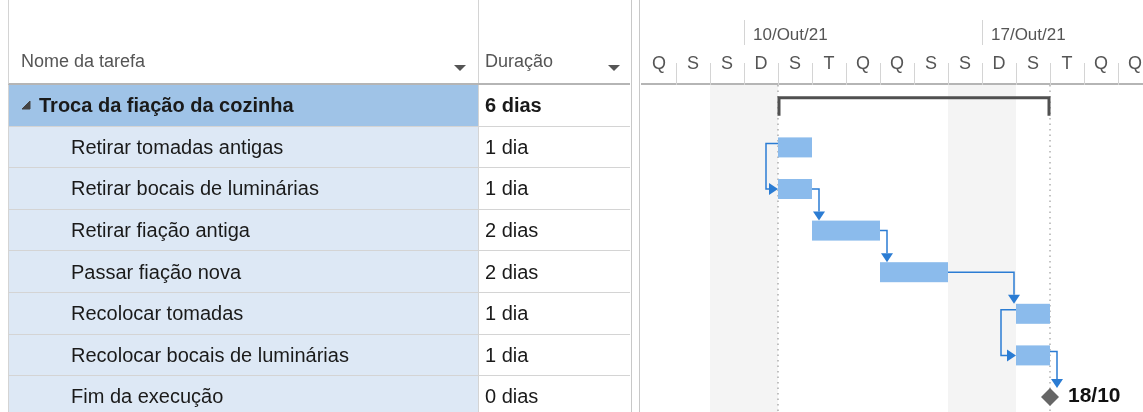 The image size is (1143, 412). Describe the element at coordinates (244, 355) in the screenshot. I see `table-cell: Recolocar bocais de luminárias` at that location.